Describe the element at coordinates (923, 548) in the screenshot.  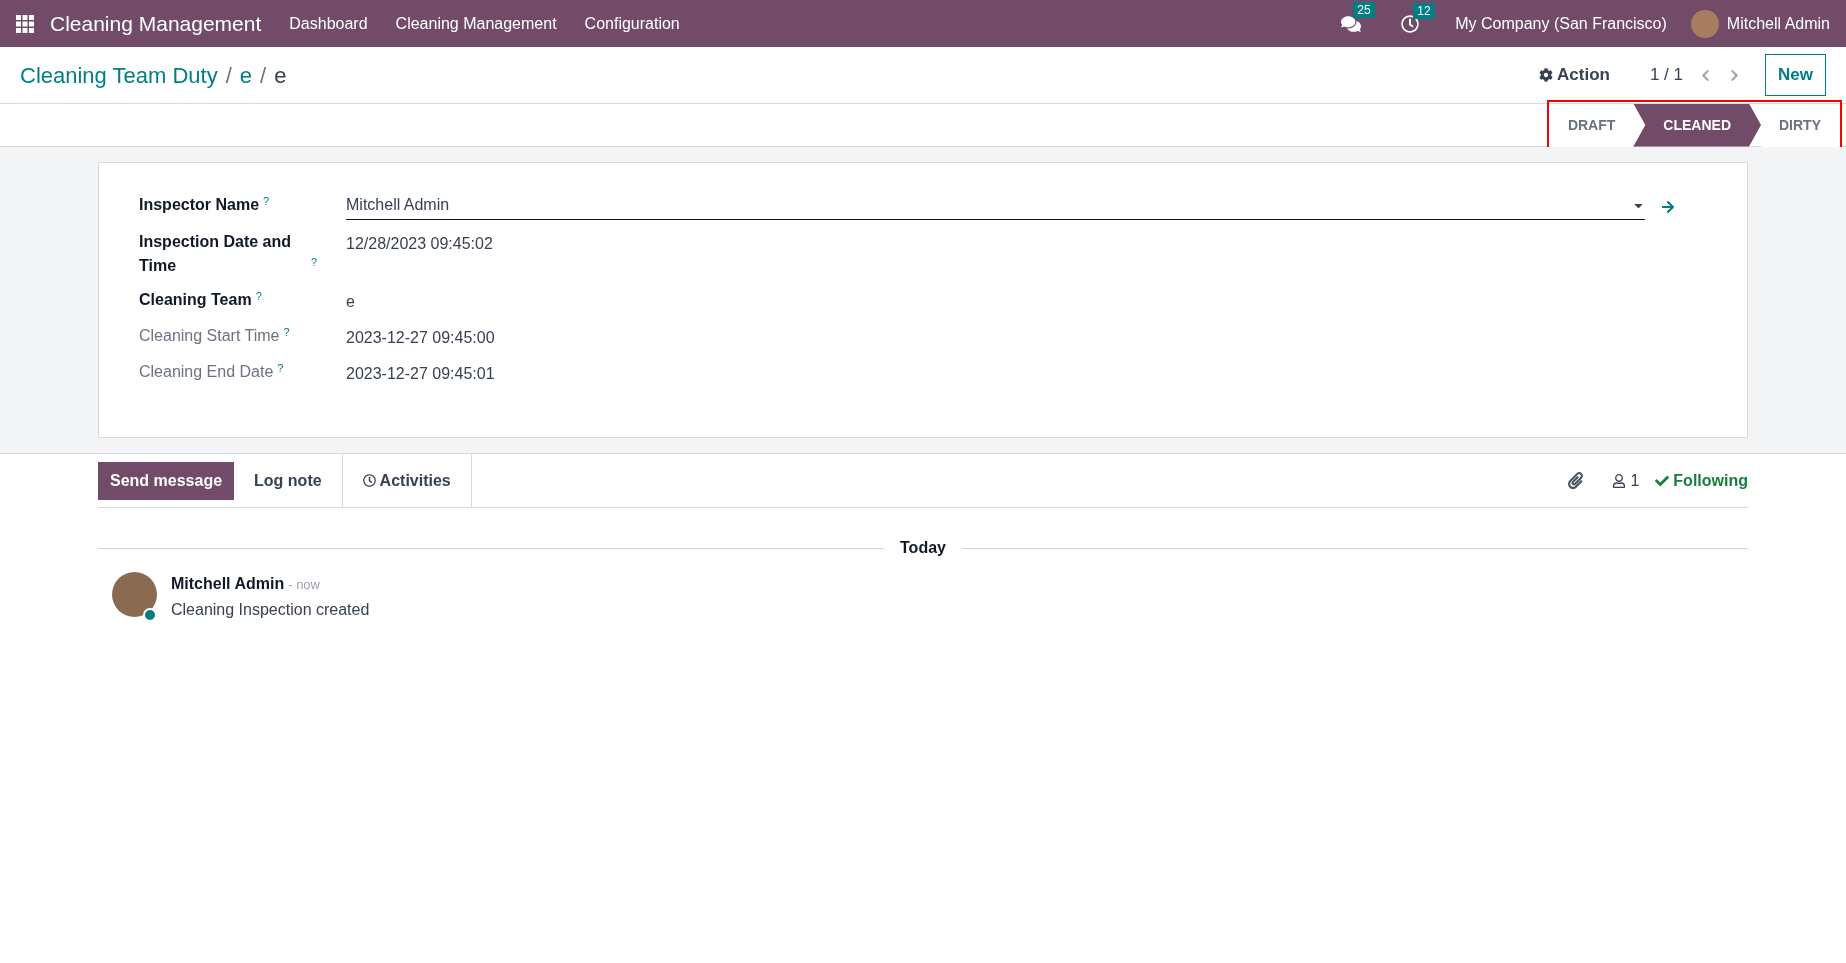
I see `date-separator: Today` at that location.